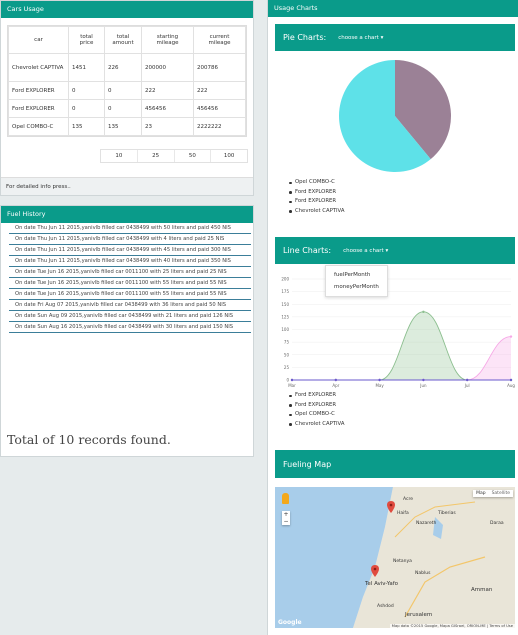  What do you see at coordinates (229, 156) in the screenshot?
I see `page-size-100: 100` at bounding box center [229, 156].